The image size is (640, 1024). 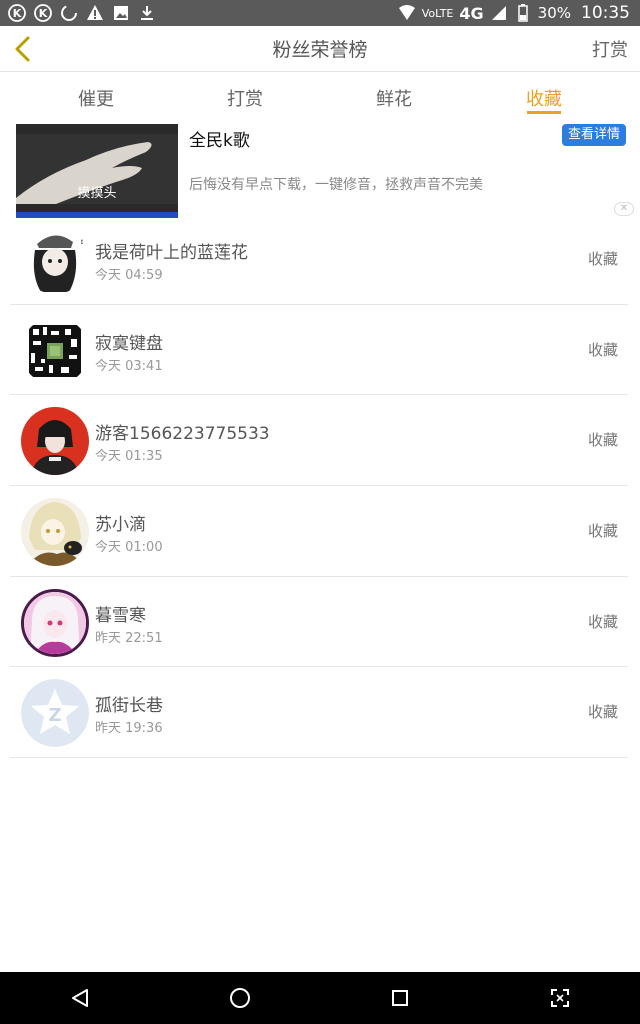 What do you see at coordinates (96, 98) in the screenshot?
I see `tab-urge: 催更` at bounding box center [96, 98].